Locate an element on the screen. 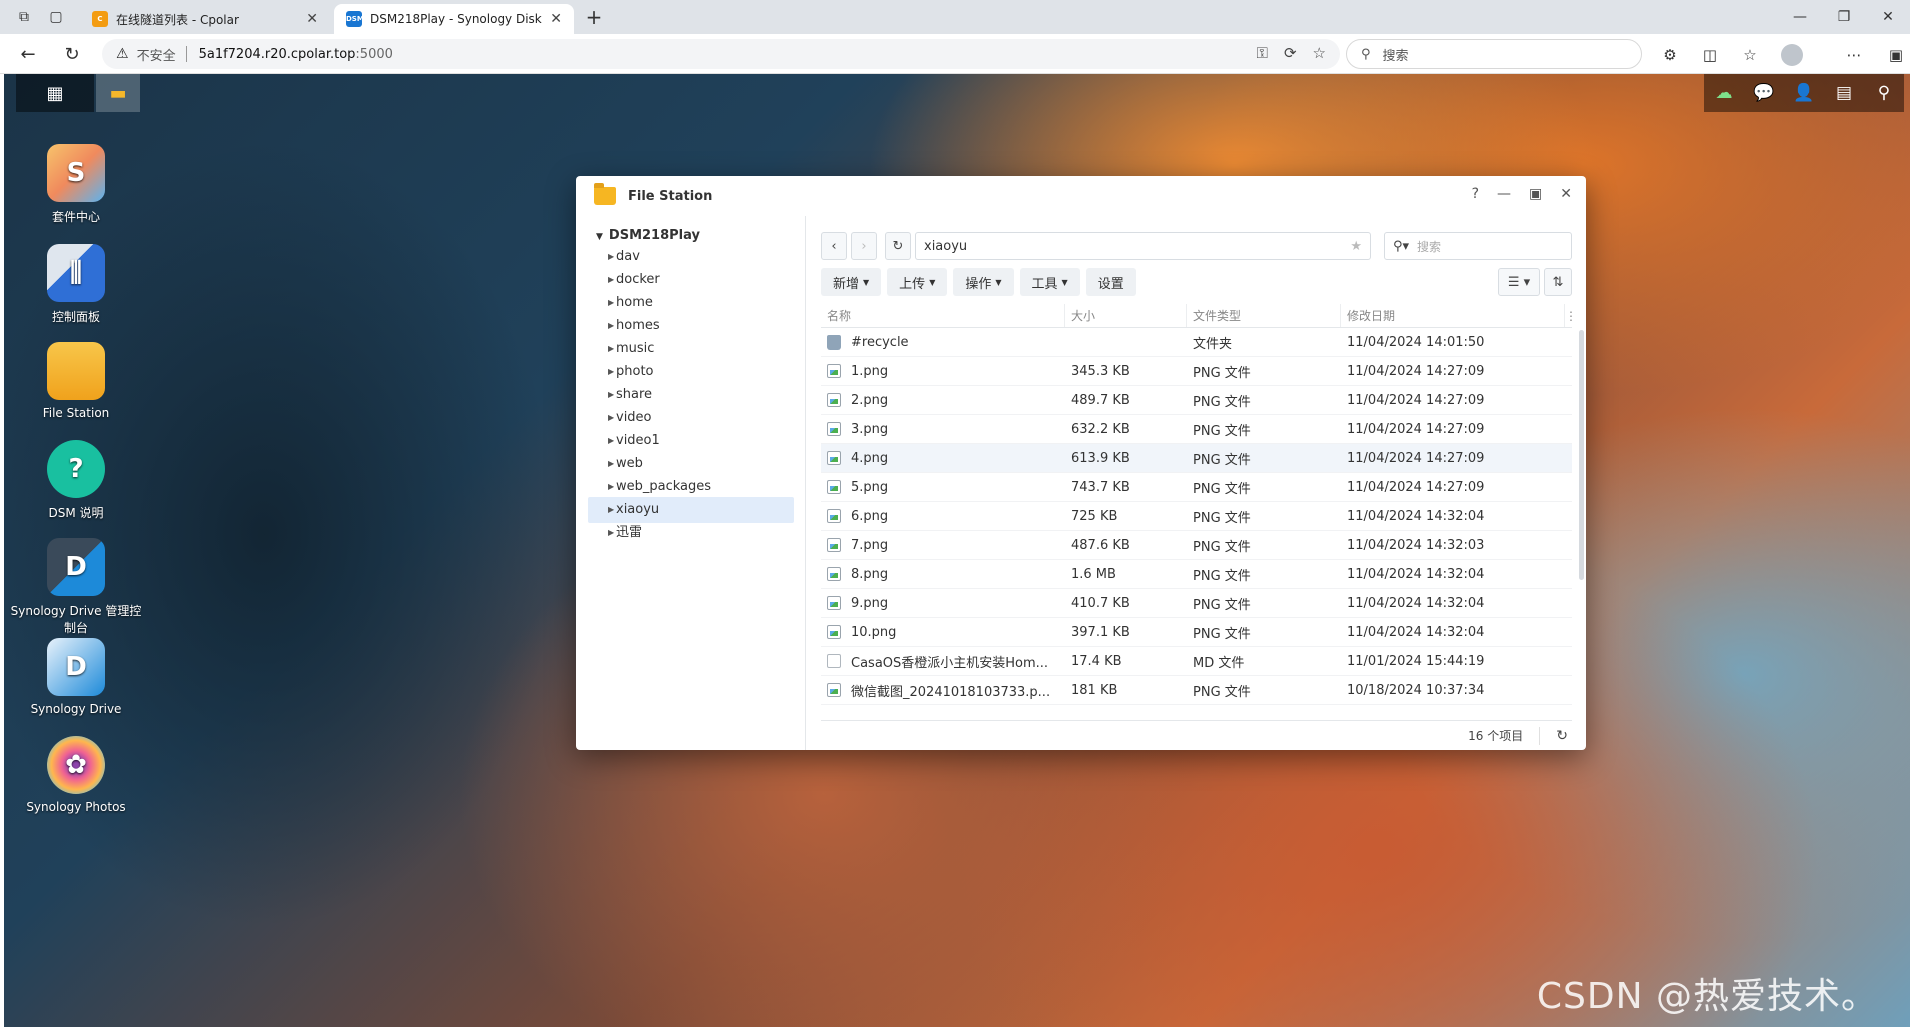 This screenshot has height=1027, width=1910. tab-cpolar: C 在线隧道列表 - Cpolar ✕ is located at coordinates (205, 19).